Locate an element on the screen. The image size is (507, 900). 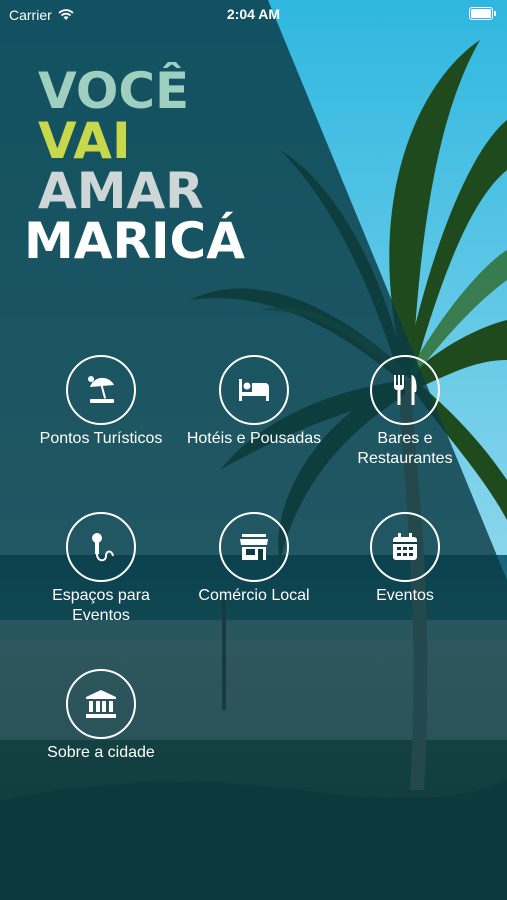
hoteis-pousadas-label: Hotéis e Pousadas is located at coordinates (254, 438).